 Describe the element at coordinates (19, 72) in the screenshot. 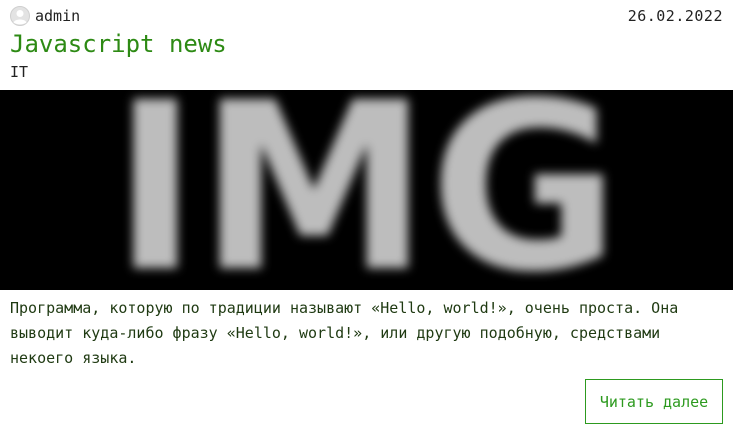

I see `post-category: IT` at that location.